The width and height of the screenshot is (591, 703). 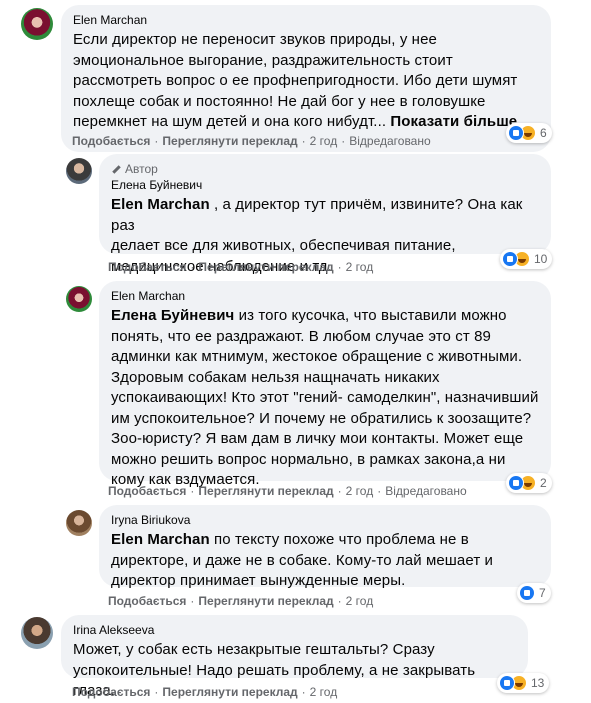 What do you see at coordinates (523, 683) in the screenshot?
I see `reaction-summary: 13` at bounding box center [523, 683].